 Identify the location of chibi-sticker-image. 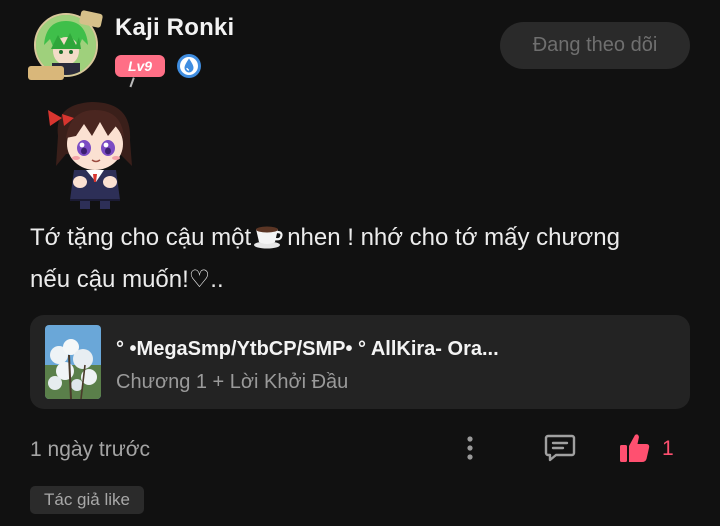
(95, 153).